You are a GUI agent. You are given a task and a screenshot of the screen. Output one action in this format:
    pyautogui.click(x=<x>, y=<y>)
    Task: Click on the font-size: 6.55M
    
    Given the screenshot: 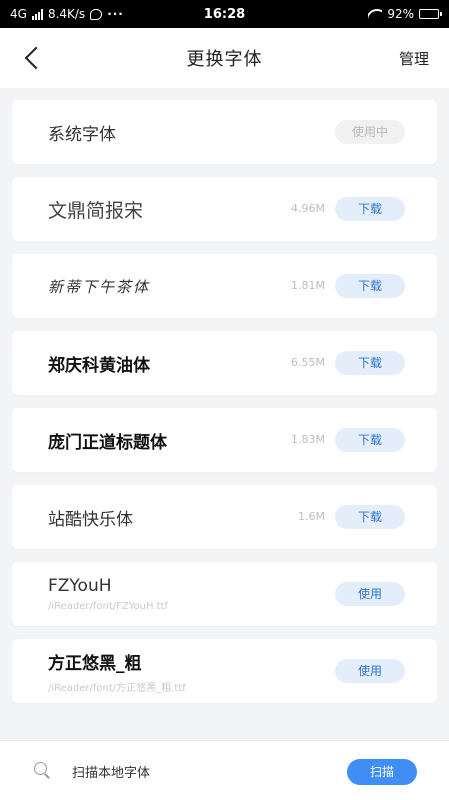 What is the action you would take?
    pyautogui.click(x=308, y=362)
    